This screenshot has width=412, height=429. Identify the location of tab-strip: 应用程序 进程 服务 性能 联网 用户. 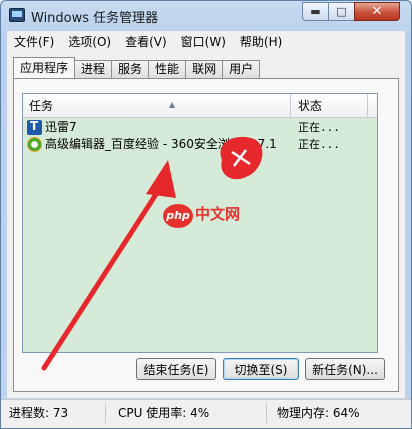
(137, 68).